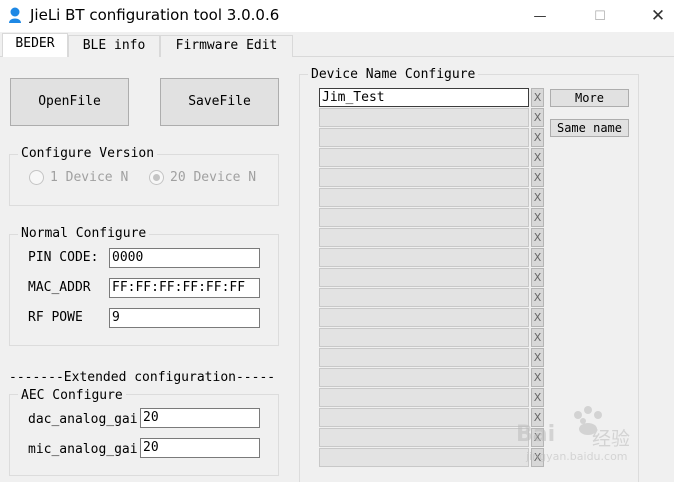 This screenshot has width=674, height=482. I want to click on radio-1-device: 1 Device N, so click(78, 177).